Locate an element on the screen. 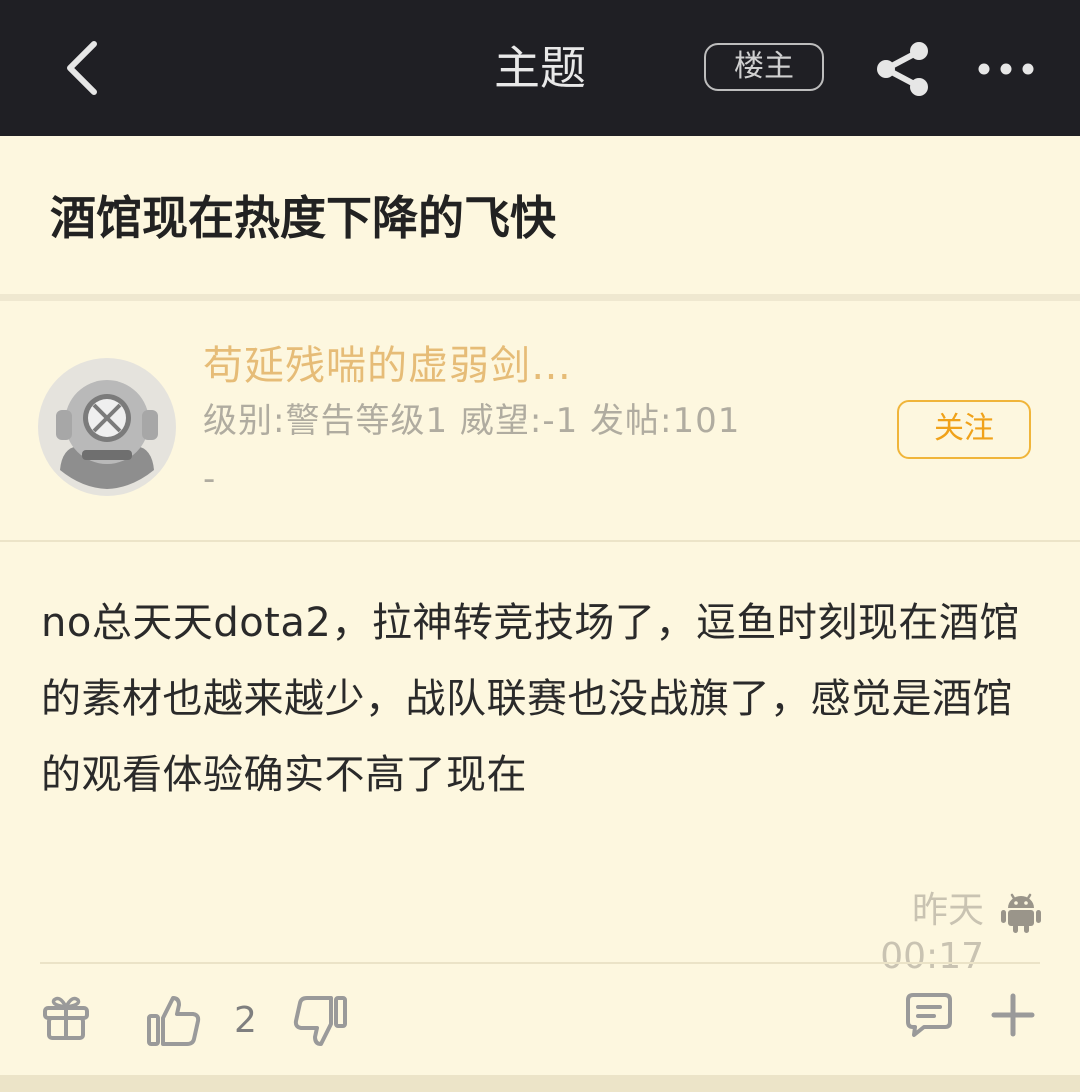 This screenshot has height=1092, width=1080. share-button is located at coordinates (904, 69).